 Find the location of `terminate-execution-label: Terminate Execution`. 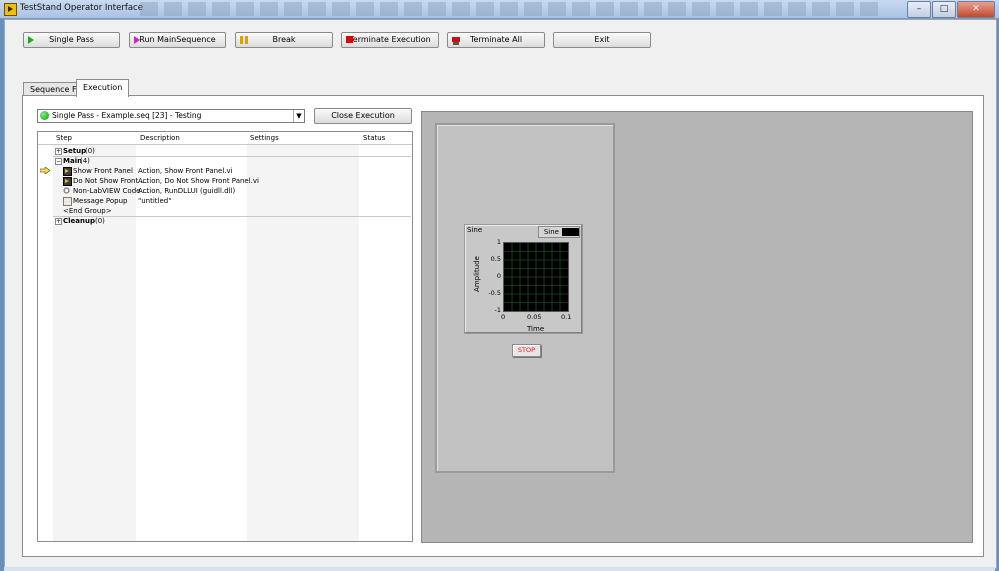

terminate-execution-label: Terminate Execution is located at coordinates (390, 39).